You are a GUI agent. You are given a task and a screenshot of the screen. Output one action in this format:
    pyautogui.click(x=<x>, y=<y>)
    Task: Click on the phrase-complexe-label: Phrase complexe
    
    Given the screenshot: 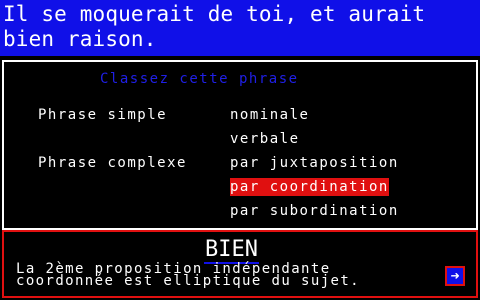 What is the action you would take?
    pyautogui.click(x=112, y=163)
    